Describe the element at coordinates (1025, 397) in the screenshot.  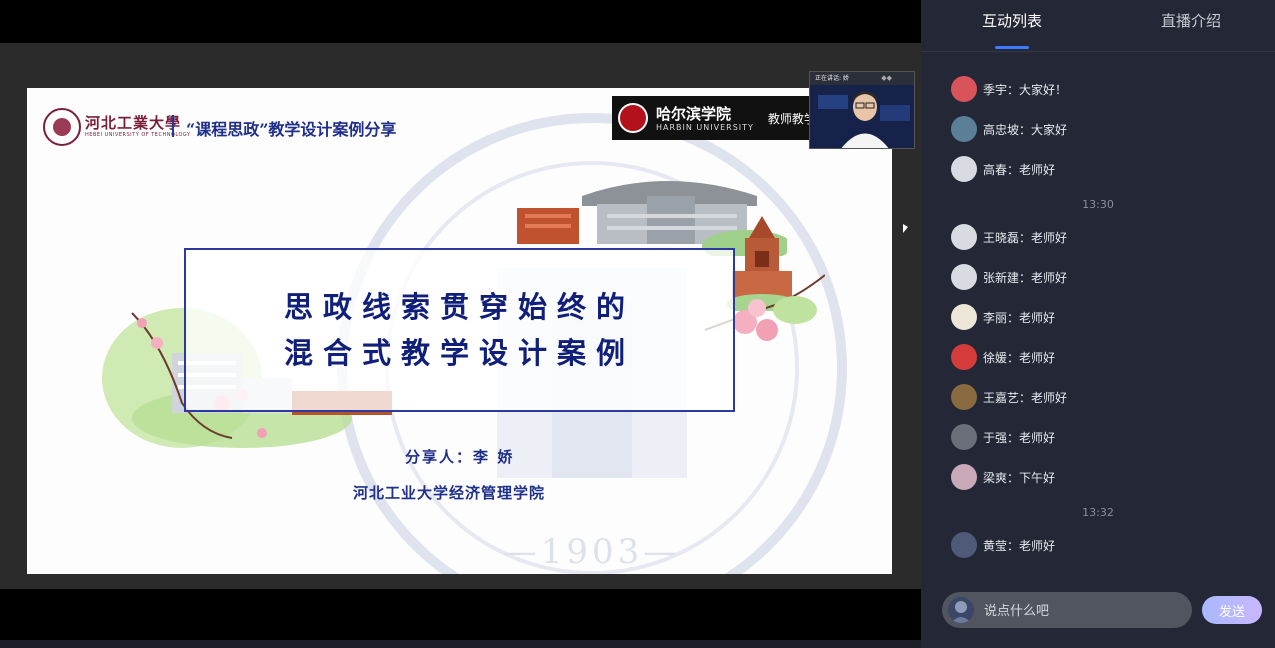
I see `chat-message-text: 王嘉艺：老师好` at that location.